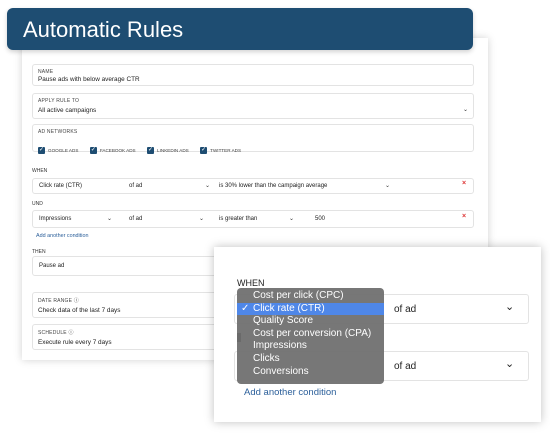 The image size is (550, 440). I want to click on network-google: ✓ GOOGLE ADS, so click(58, 150).